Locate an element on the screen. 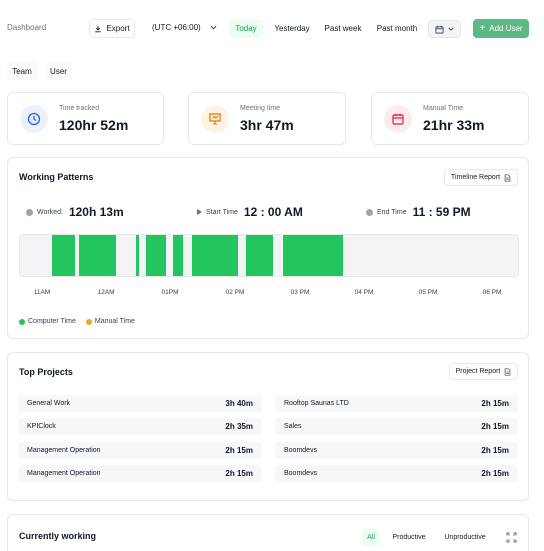 The image size is (544, 551). play-icon is located at coordinates (199, 212).